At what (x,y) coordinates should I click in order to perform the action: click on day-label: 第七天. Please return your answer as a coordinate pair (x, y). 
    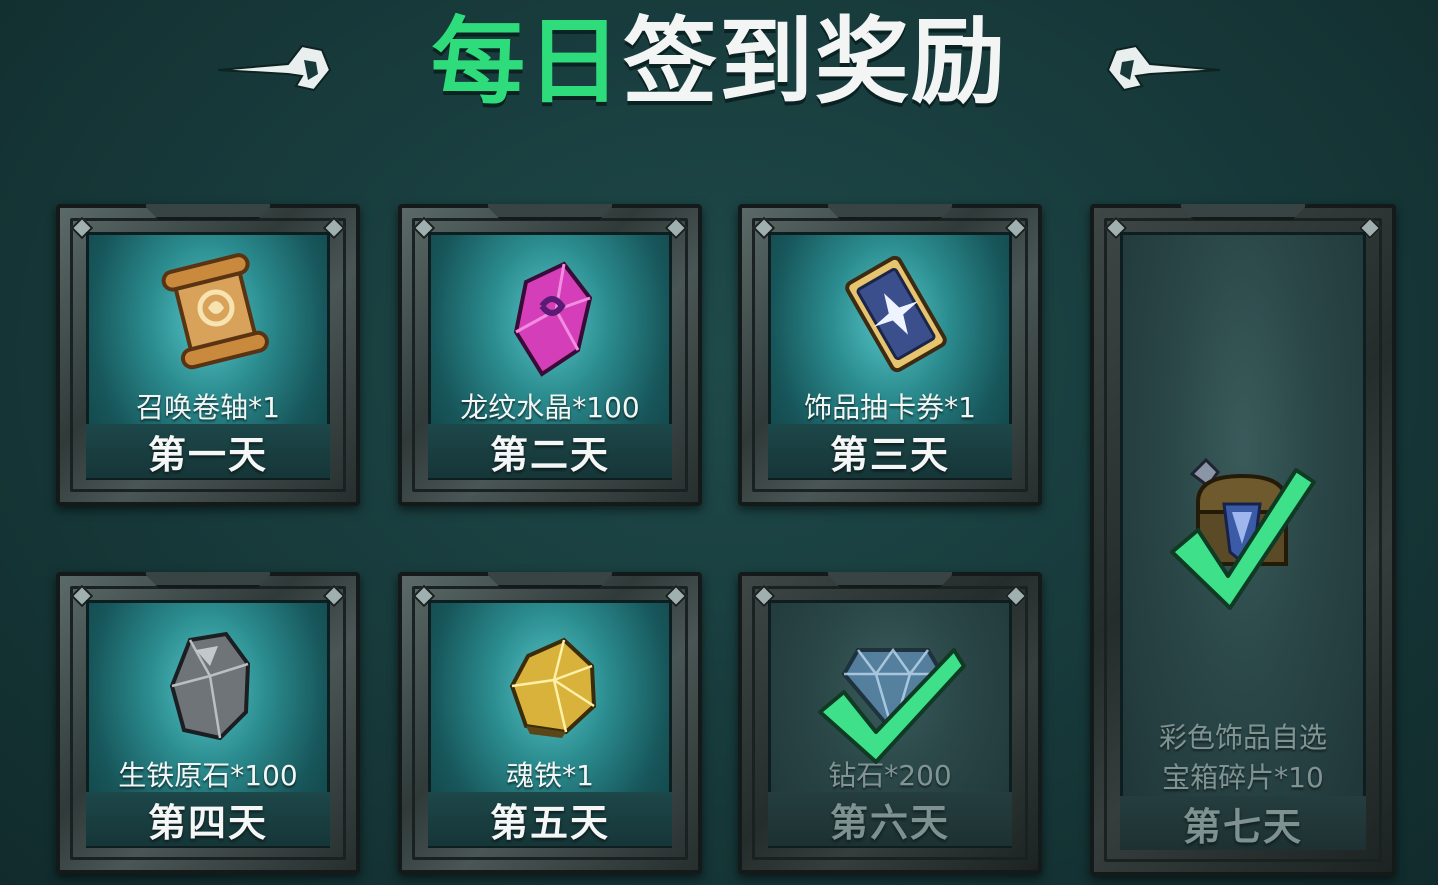
    Looking at the image, I should click on (1242, 826).